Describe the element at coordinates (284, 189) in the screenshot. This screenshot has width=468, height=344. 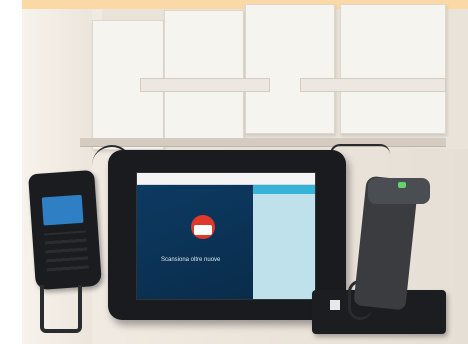
I see `screen-right-header` at that location.